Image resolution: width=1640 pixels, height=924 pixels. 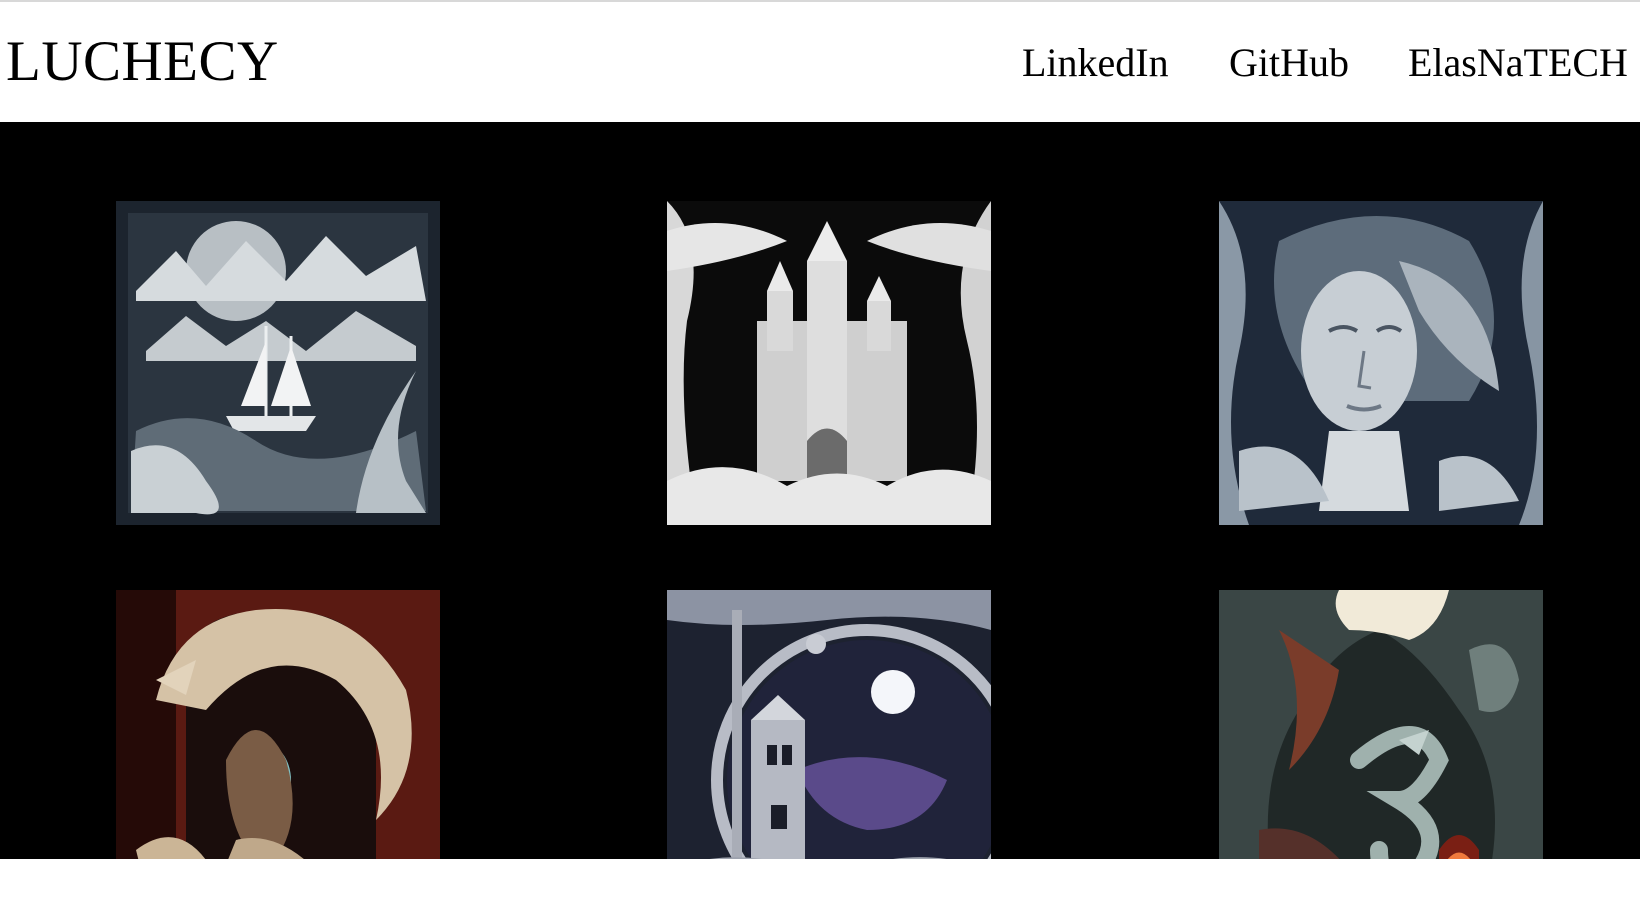 I want to click on nav-link-github: GitHub, so click(x=1289, y=63).